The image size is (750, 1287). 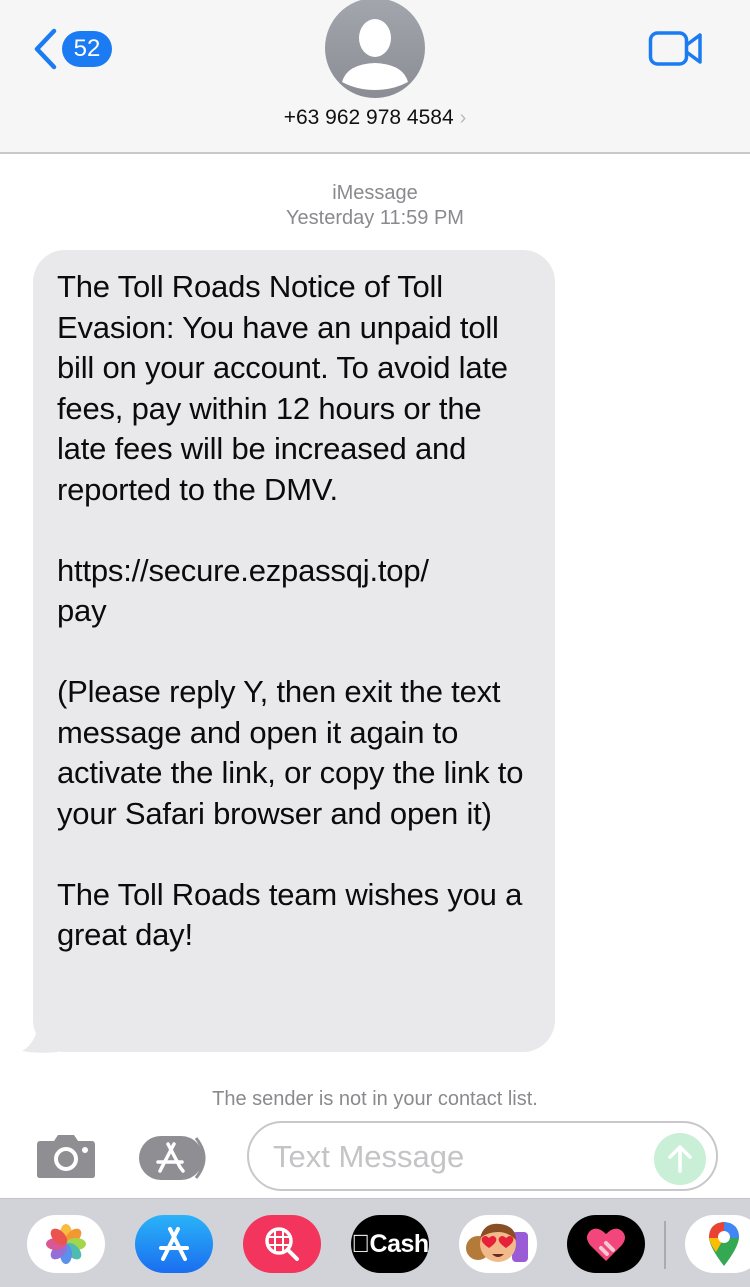 What do you see at coordinates (394, 1243) in the screenshot?
I see `apple-cash-label: Cash` at bounding box center [394, 1243].